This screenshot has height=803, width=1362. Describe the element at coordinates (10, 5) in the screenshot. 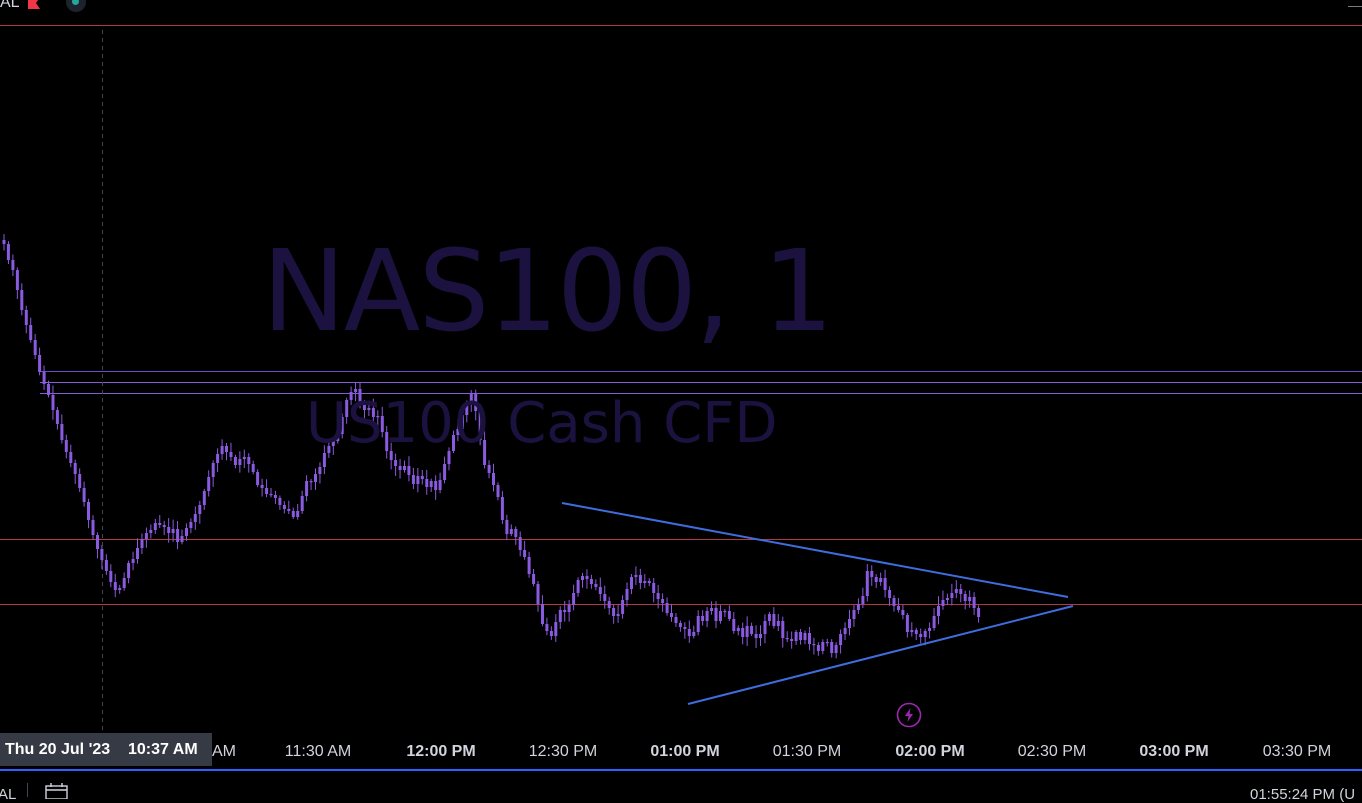

I see `top-bar-text: AL` at that location.